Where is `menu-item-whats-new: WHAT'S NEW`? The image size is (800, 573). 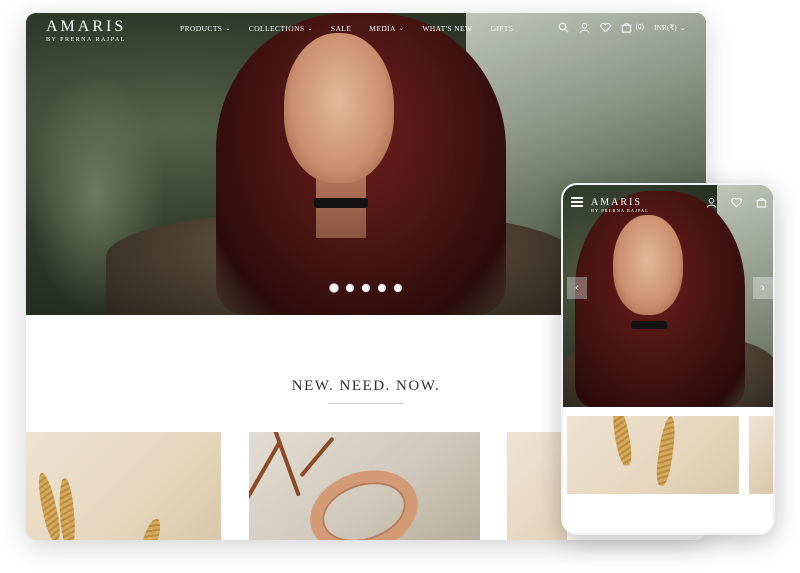 menu-item-whats-new: WHAT'S NEW is located at coordinates (447, 28).